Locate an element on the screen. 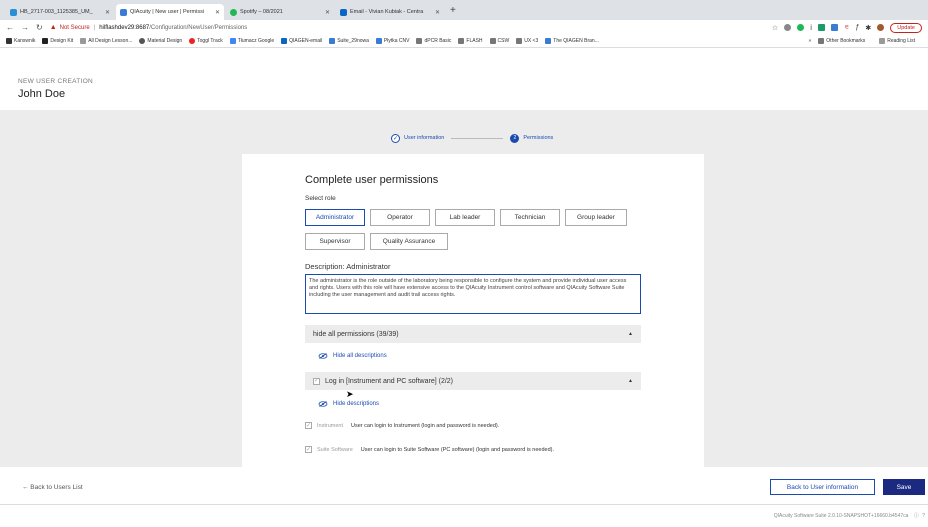  folder-icon is located at coordinates (519, 41).